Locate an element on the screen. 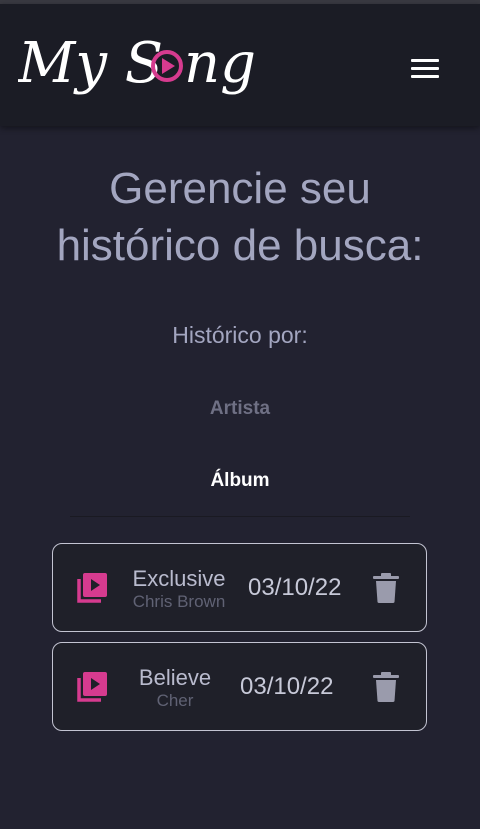 The image size is (480, 829). tab-artist: Artista is located at coordinates (240, 409).